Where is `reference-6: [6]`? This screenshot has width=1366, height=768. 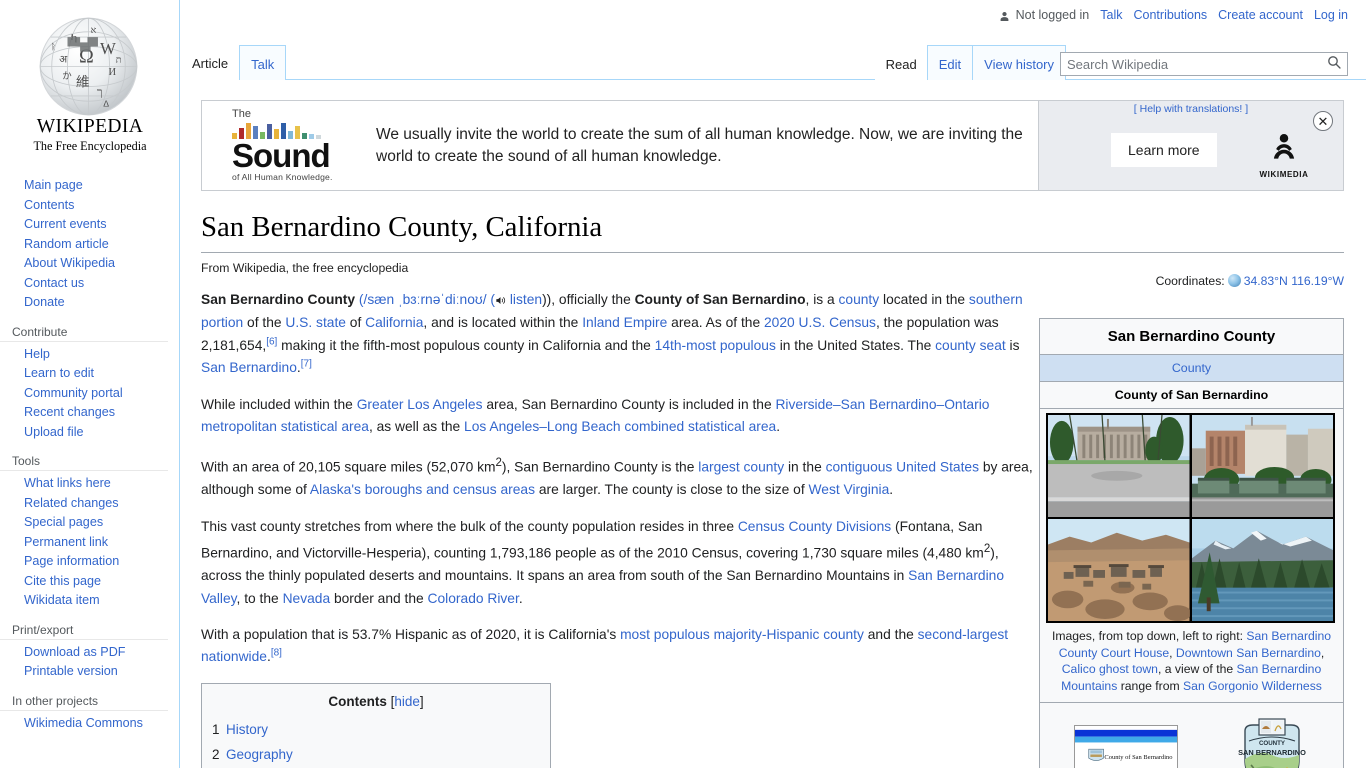 reference-6: [6] is located at coordinates (271, 341).